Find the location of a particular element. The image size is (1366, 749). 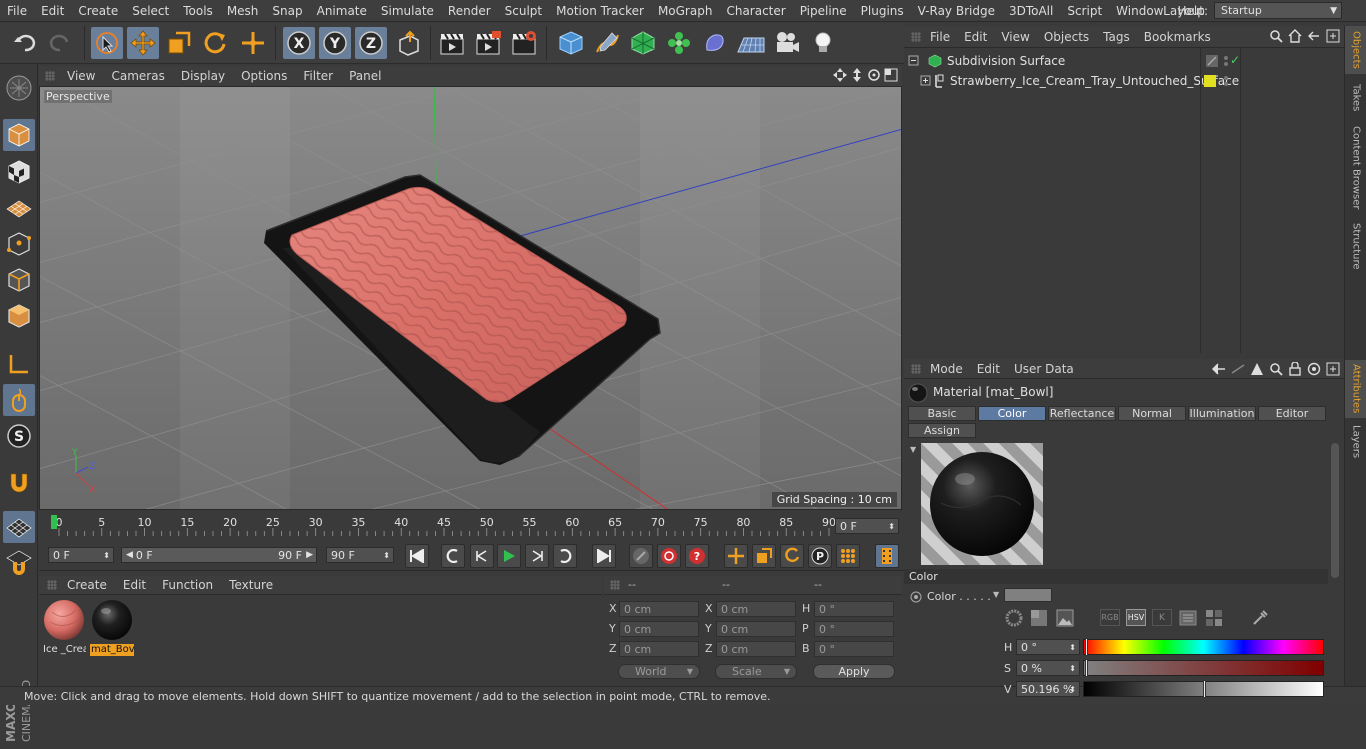

transform-tool-button is located at coordinates (253, 43).